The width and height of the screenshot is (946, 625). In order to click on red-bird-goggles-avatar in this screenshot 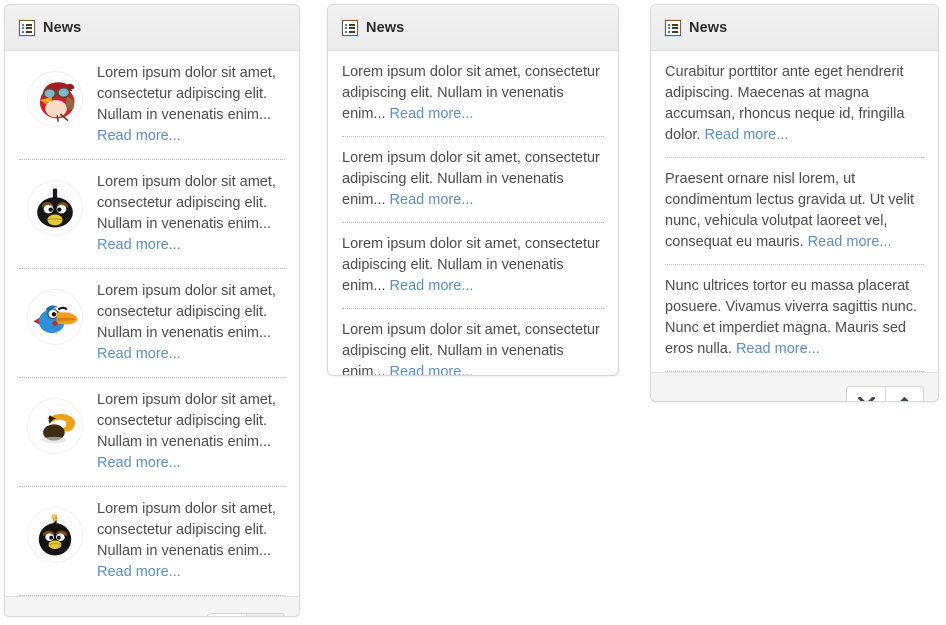, I will do `click(55, 99)`.